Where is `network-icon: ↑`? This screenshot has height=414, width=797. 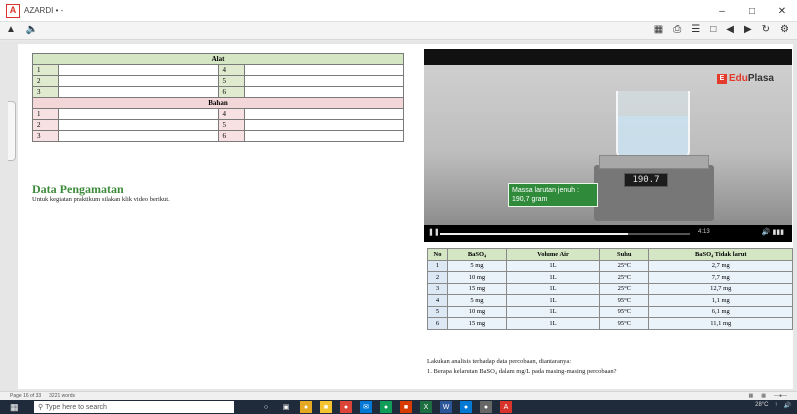
network-icon: ↑ is located at coordinates (776, 405).